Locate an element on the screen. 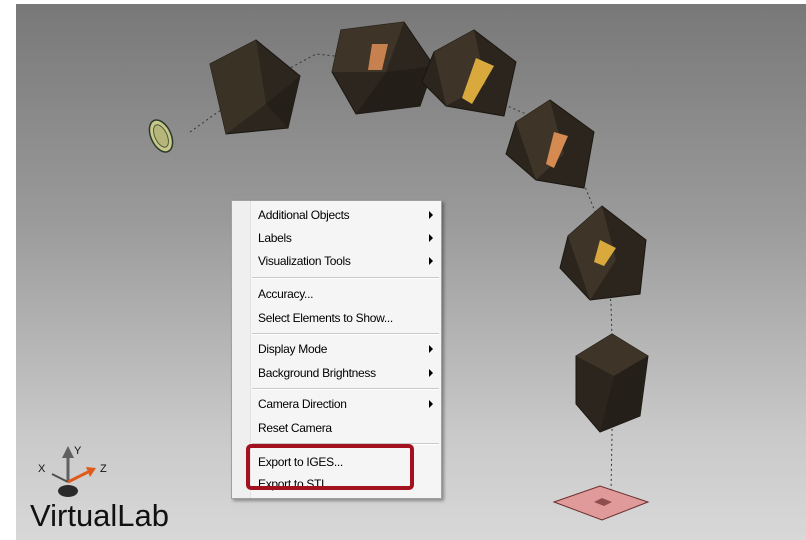 The height and width of the screenshot is (540, 806). menu-item-camera-direction: Camera Direction is located at coordinates (345, 404).